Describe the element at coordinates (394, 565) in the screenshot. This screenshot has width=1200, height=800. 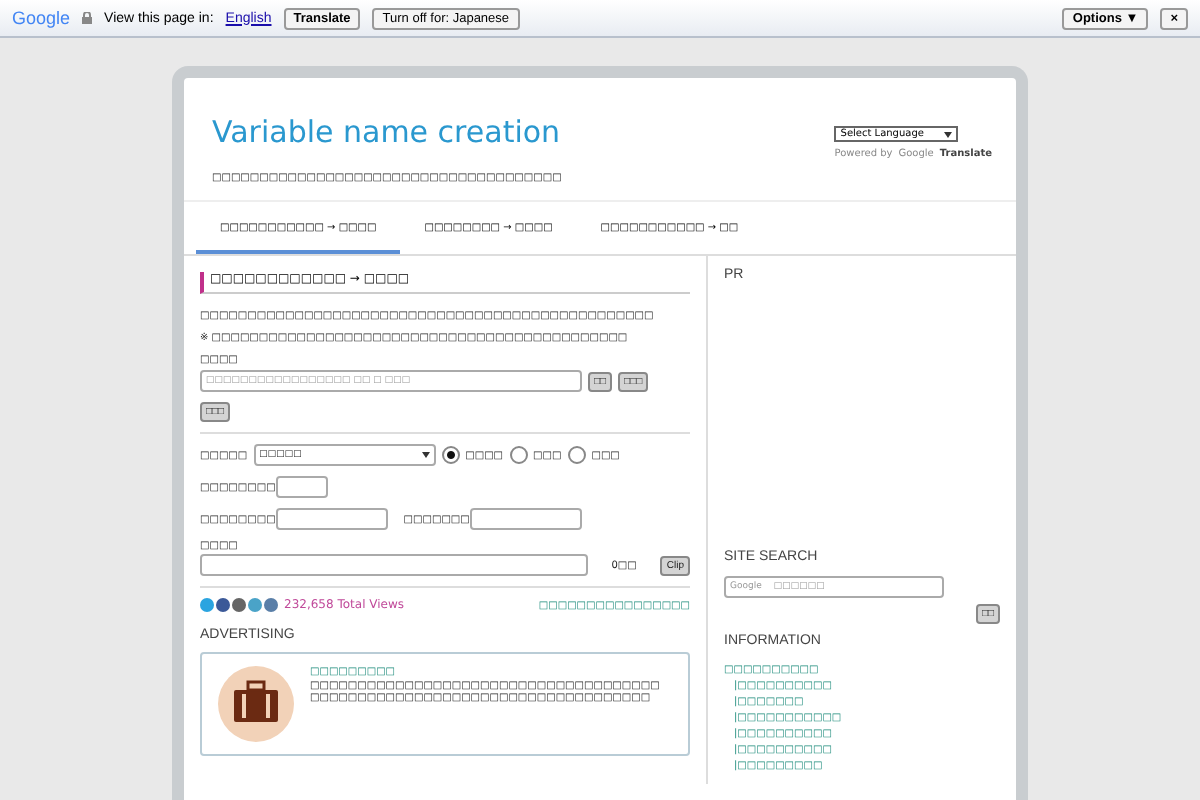
I see `output-field` at that location.